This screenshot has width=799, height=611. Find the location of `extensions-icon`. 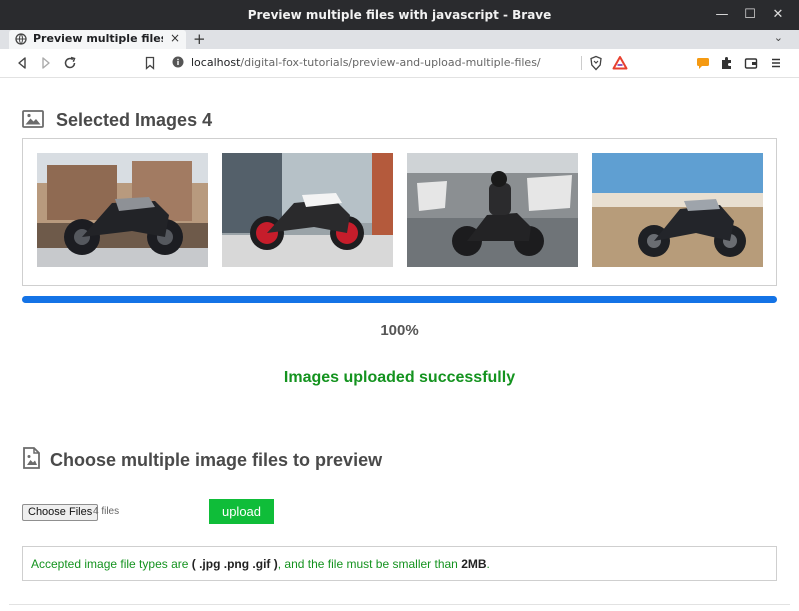

extensions-icon is located at coordinates (727, 63).